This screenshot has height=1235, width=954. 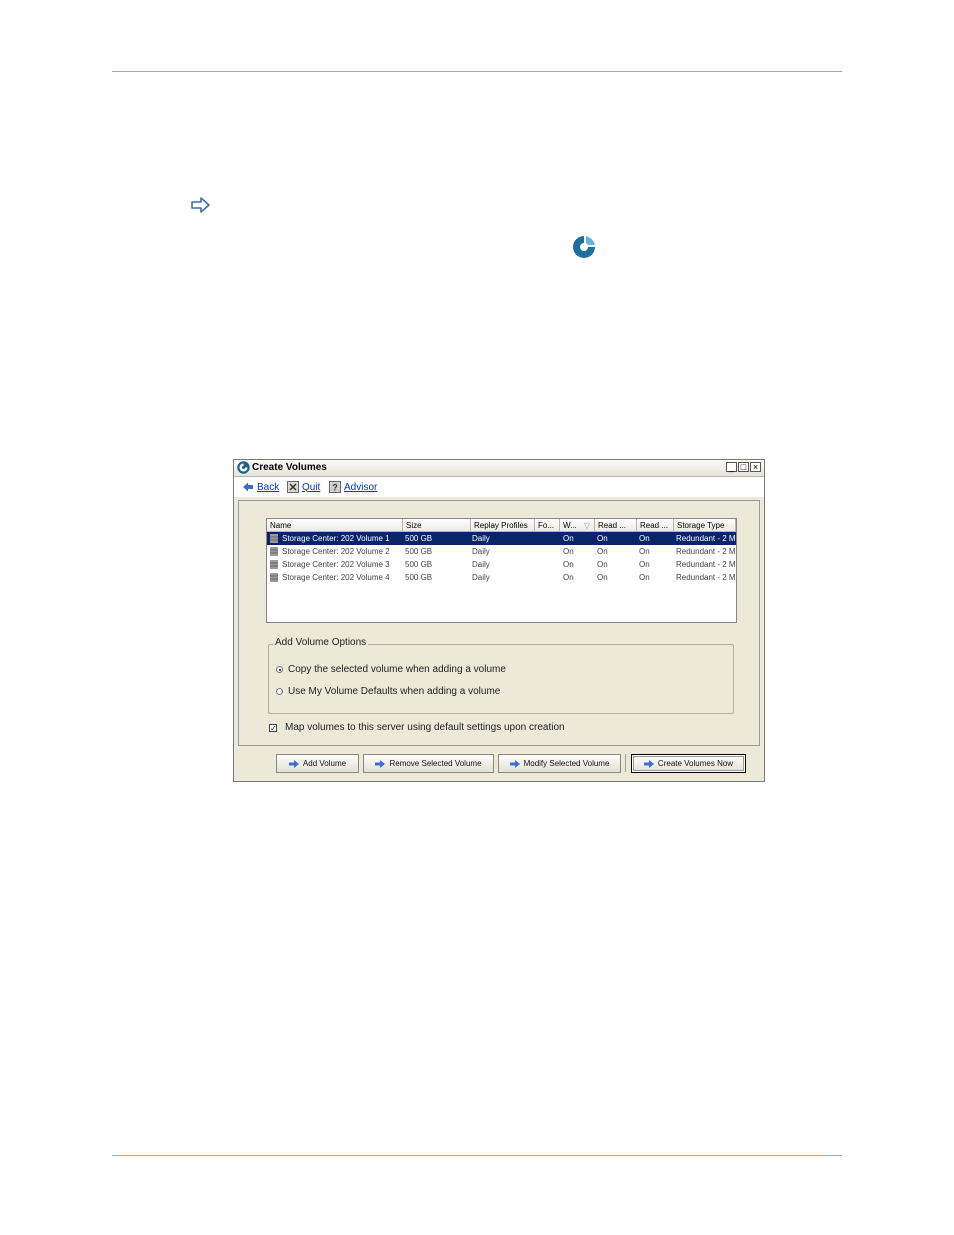 What do you see at coordinates (499, 468) in the screenshot?
I see `title-bar: Create Volumes _ □ ×` at bounding box center [499, 468].